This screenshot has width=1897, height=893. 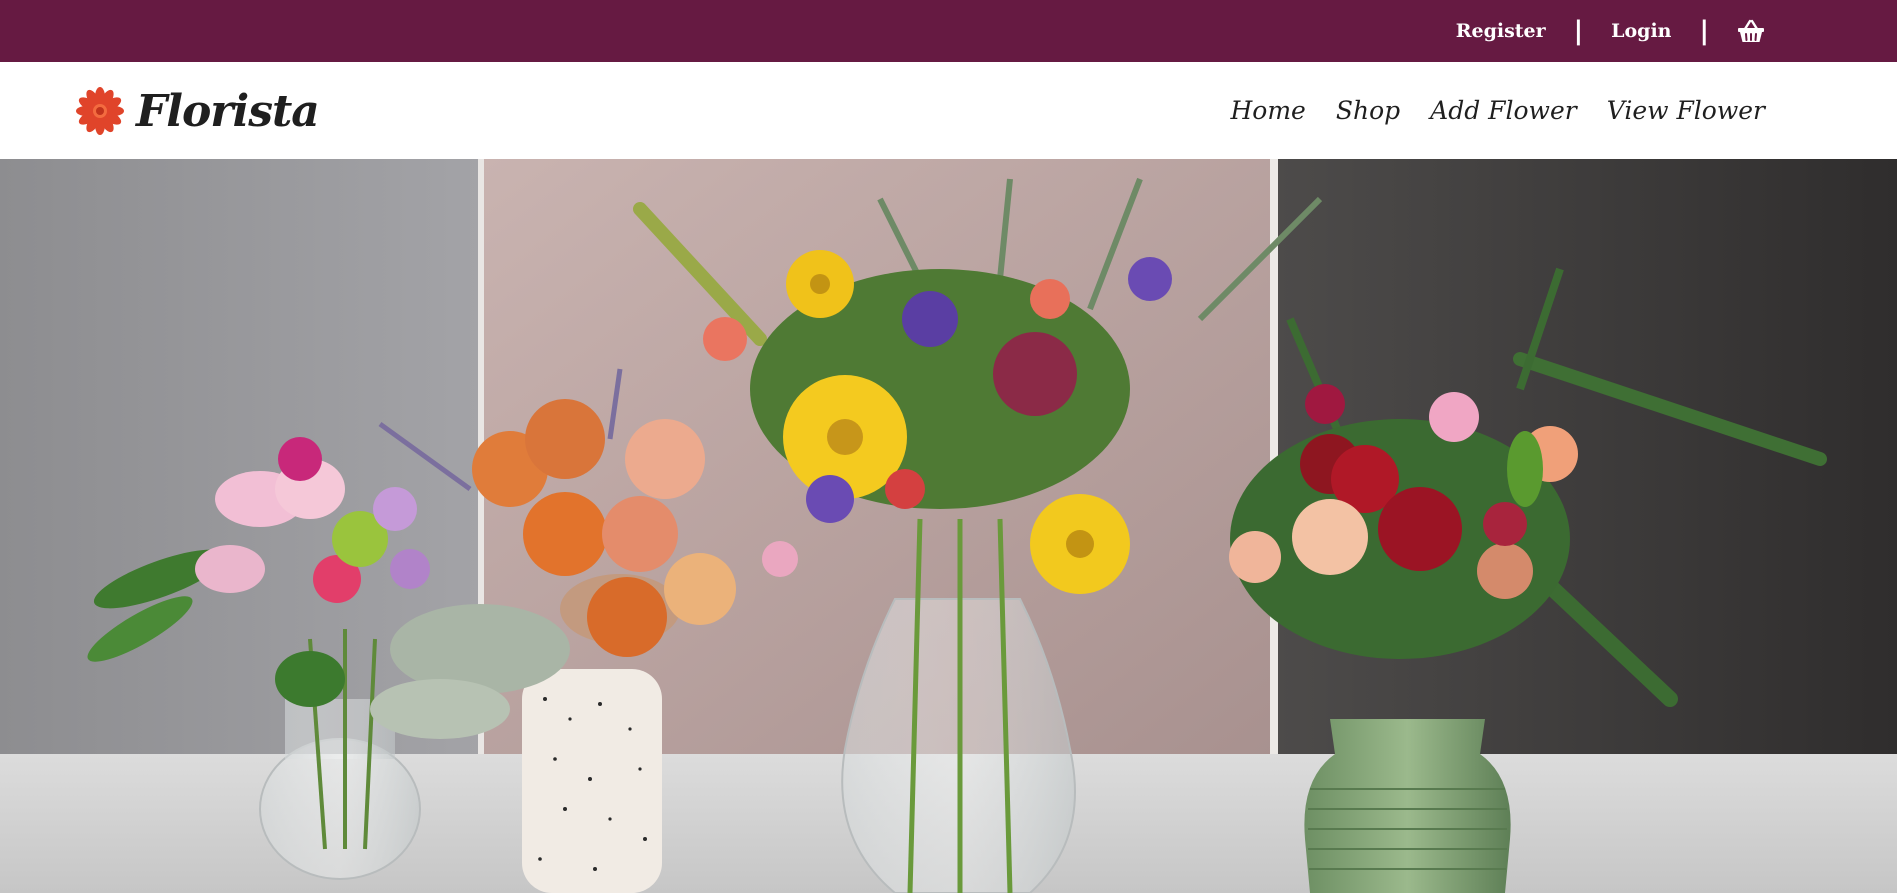 I want to click on account-links: Register | Login |, so click(x=1610, y=31).